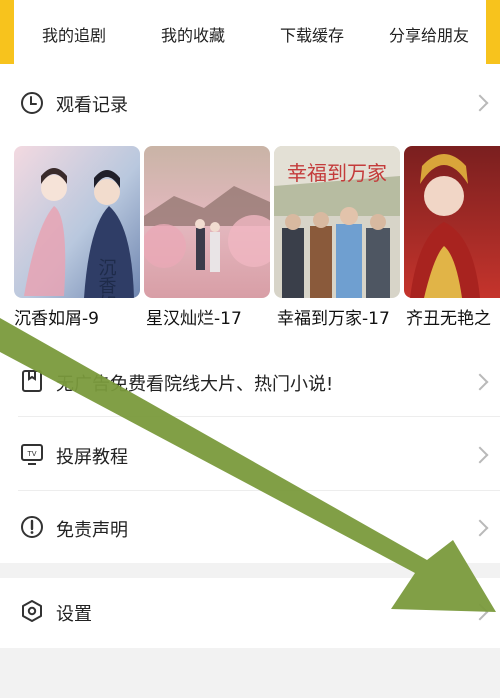 The width and height of the screenshot is (500, 698). What do you see at coordinates (250, 32) in the screenshot?
I see `top-tab-bar: 我的追剧 我的收藏 下载缓存 分享给朋友` at bounding box center [250, 32].